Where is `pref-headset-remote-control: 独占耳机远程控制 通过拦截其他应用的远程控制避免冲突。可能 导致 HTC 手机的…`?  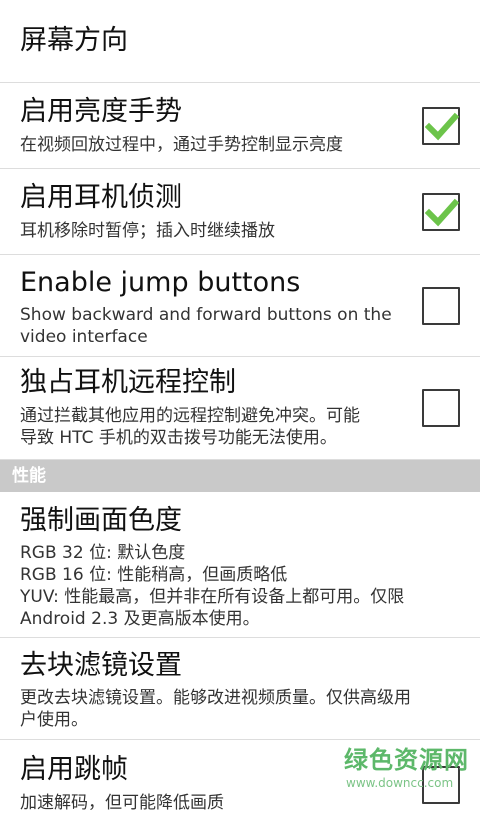
pref-headset-remote-control: 独占耳机远程控制 通过拦截其他应用的远程控制避免冲突。可能 导致 HTC 手机的… is located at coordinates (240, 408).